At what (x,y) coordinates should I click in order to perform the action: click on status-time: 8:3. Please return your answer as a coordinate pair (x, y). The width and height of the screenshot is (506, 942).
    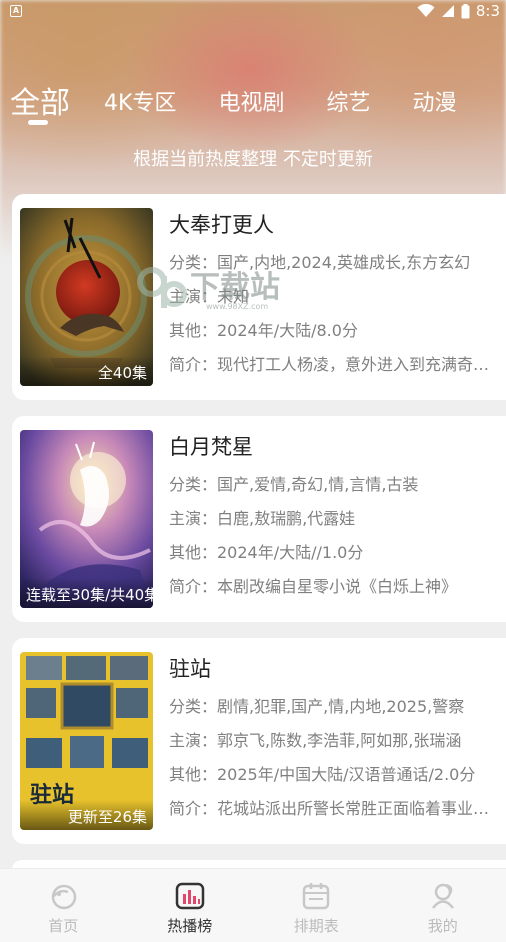
    Looking at the image, I should click on (487, 11).